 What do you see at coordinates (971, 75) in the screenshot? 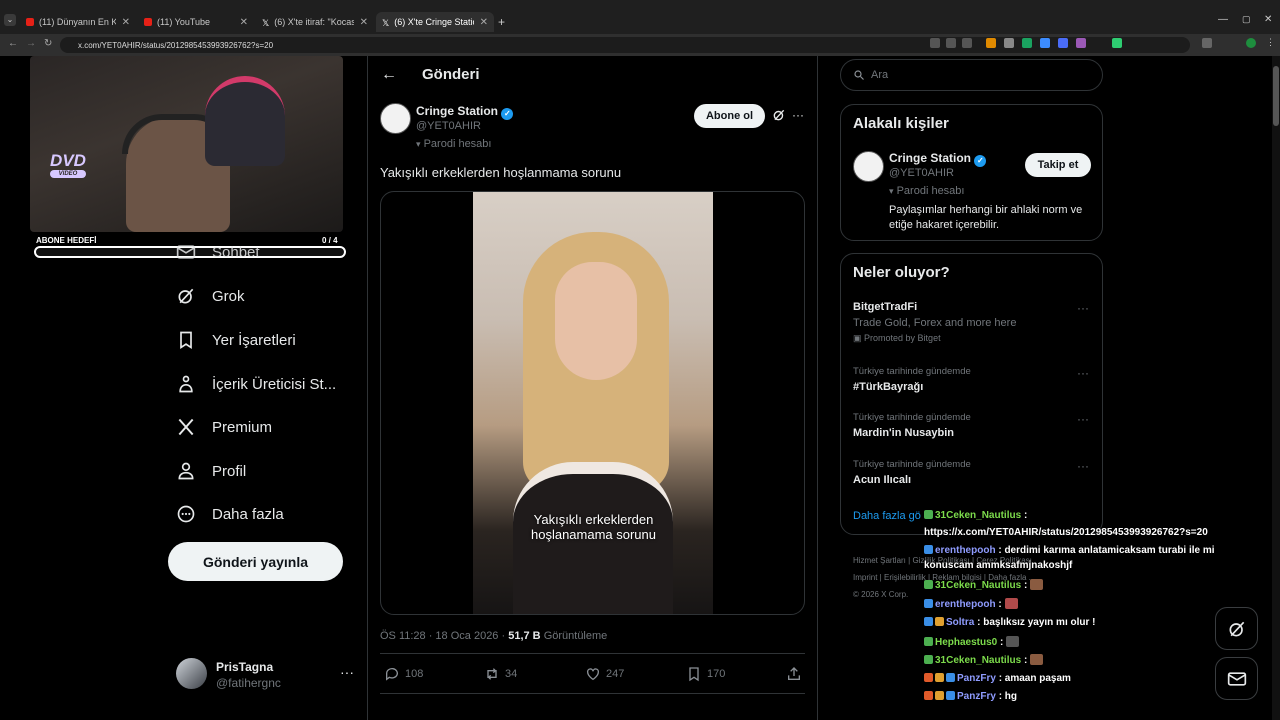
I see `search-box: Ara` at bounding box center [971, 75].